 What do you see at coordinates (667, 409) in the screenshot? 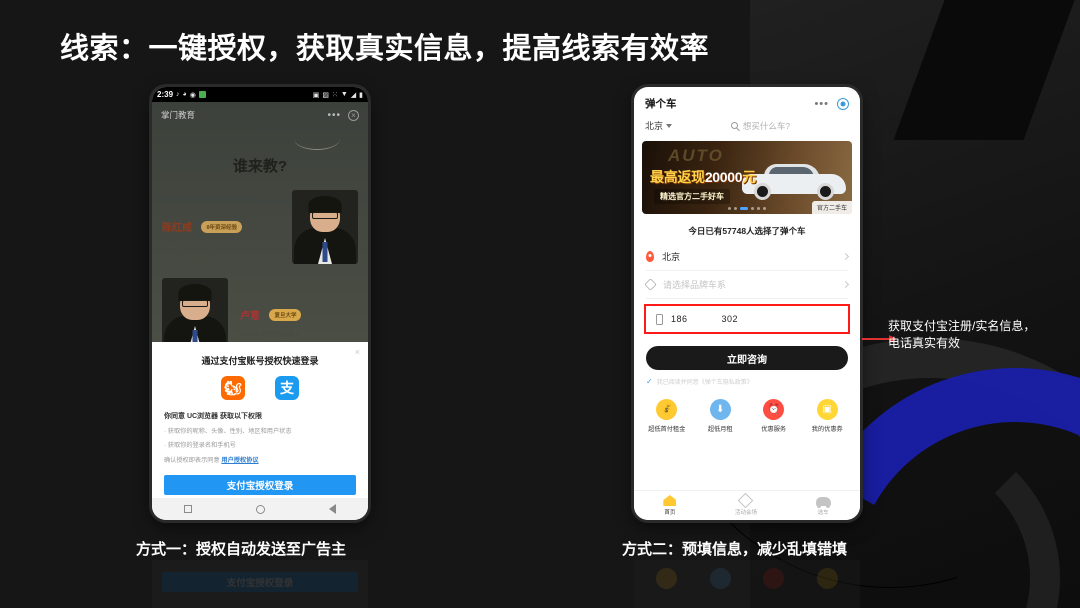
I see `money-bag-icon: 💰` at bounding box center [667, 409].